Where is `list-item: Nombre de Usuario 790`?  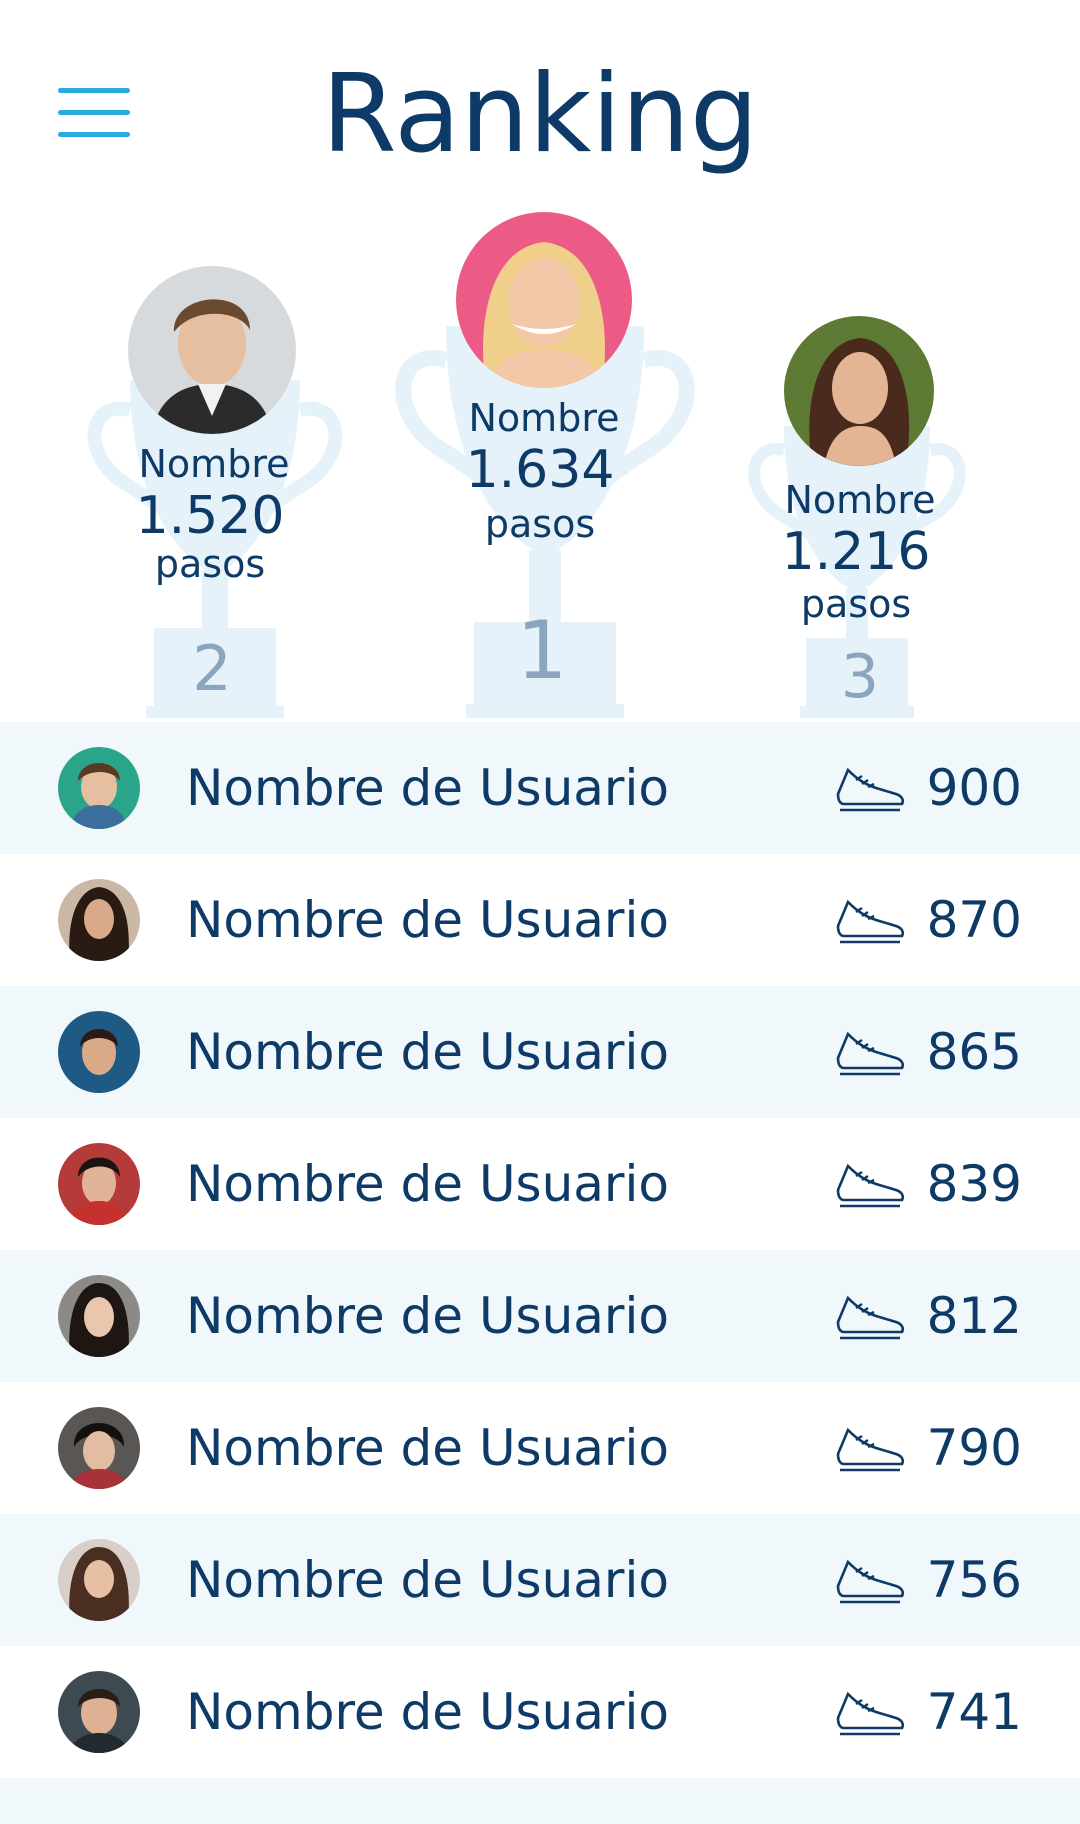 list-item: Nombre de Usuario 790 is located at coordinates (540, 1448).